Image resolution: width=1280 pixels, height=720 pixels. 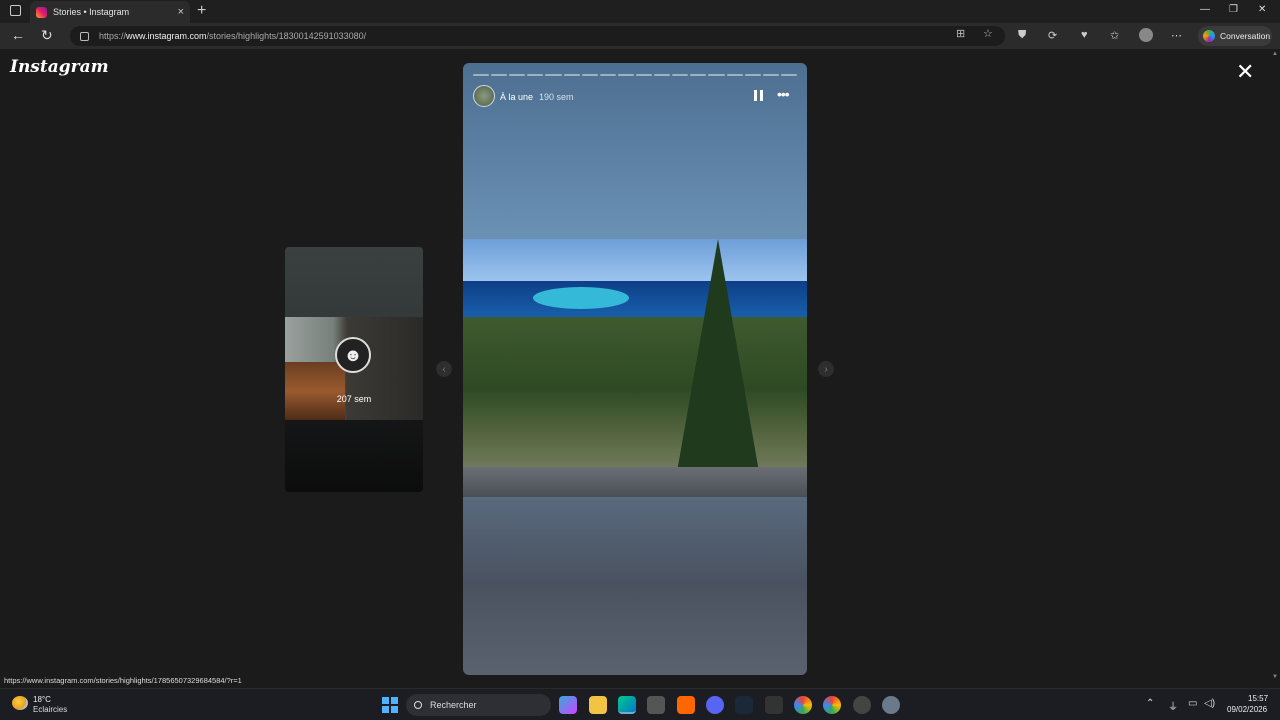 What do you see at coordinates (744, 705) in the screenshot?
I see `steam-icon` at bounding box center [744, 705].